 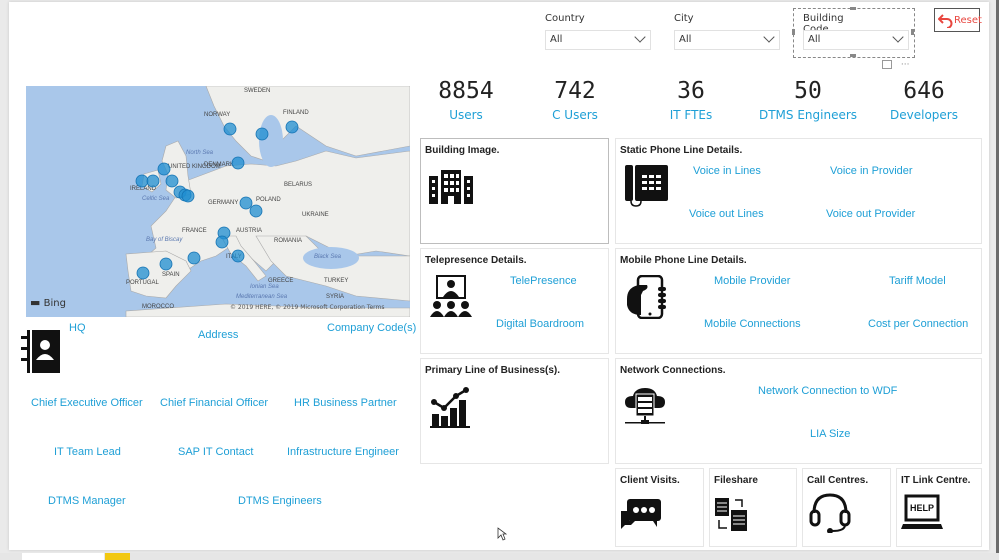 What do you see at coordinates (887, 64) in the screenshot?
I see `focus-mode-icon` at bounding box center [887, 64].